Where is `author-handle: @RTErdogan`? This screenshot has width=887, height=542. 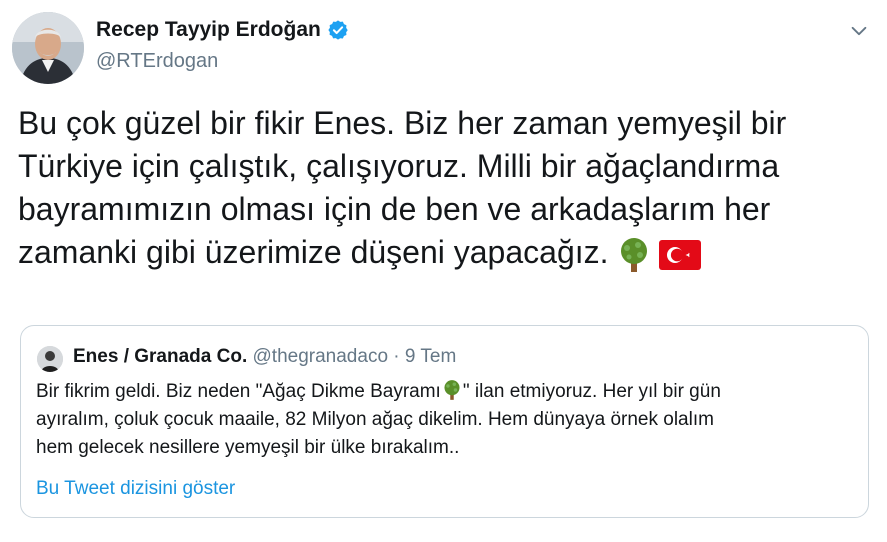
author-handle: @RTErdogan is located at coordinates (157, 61).